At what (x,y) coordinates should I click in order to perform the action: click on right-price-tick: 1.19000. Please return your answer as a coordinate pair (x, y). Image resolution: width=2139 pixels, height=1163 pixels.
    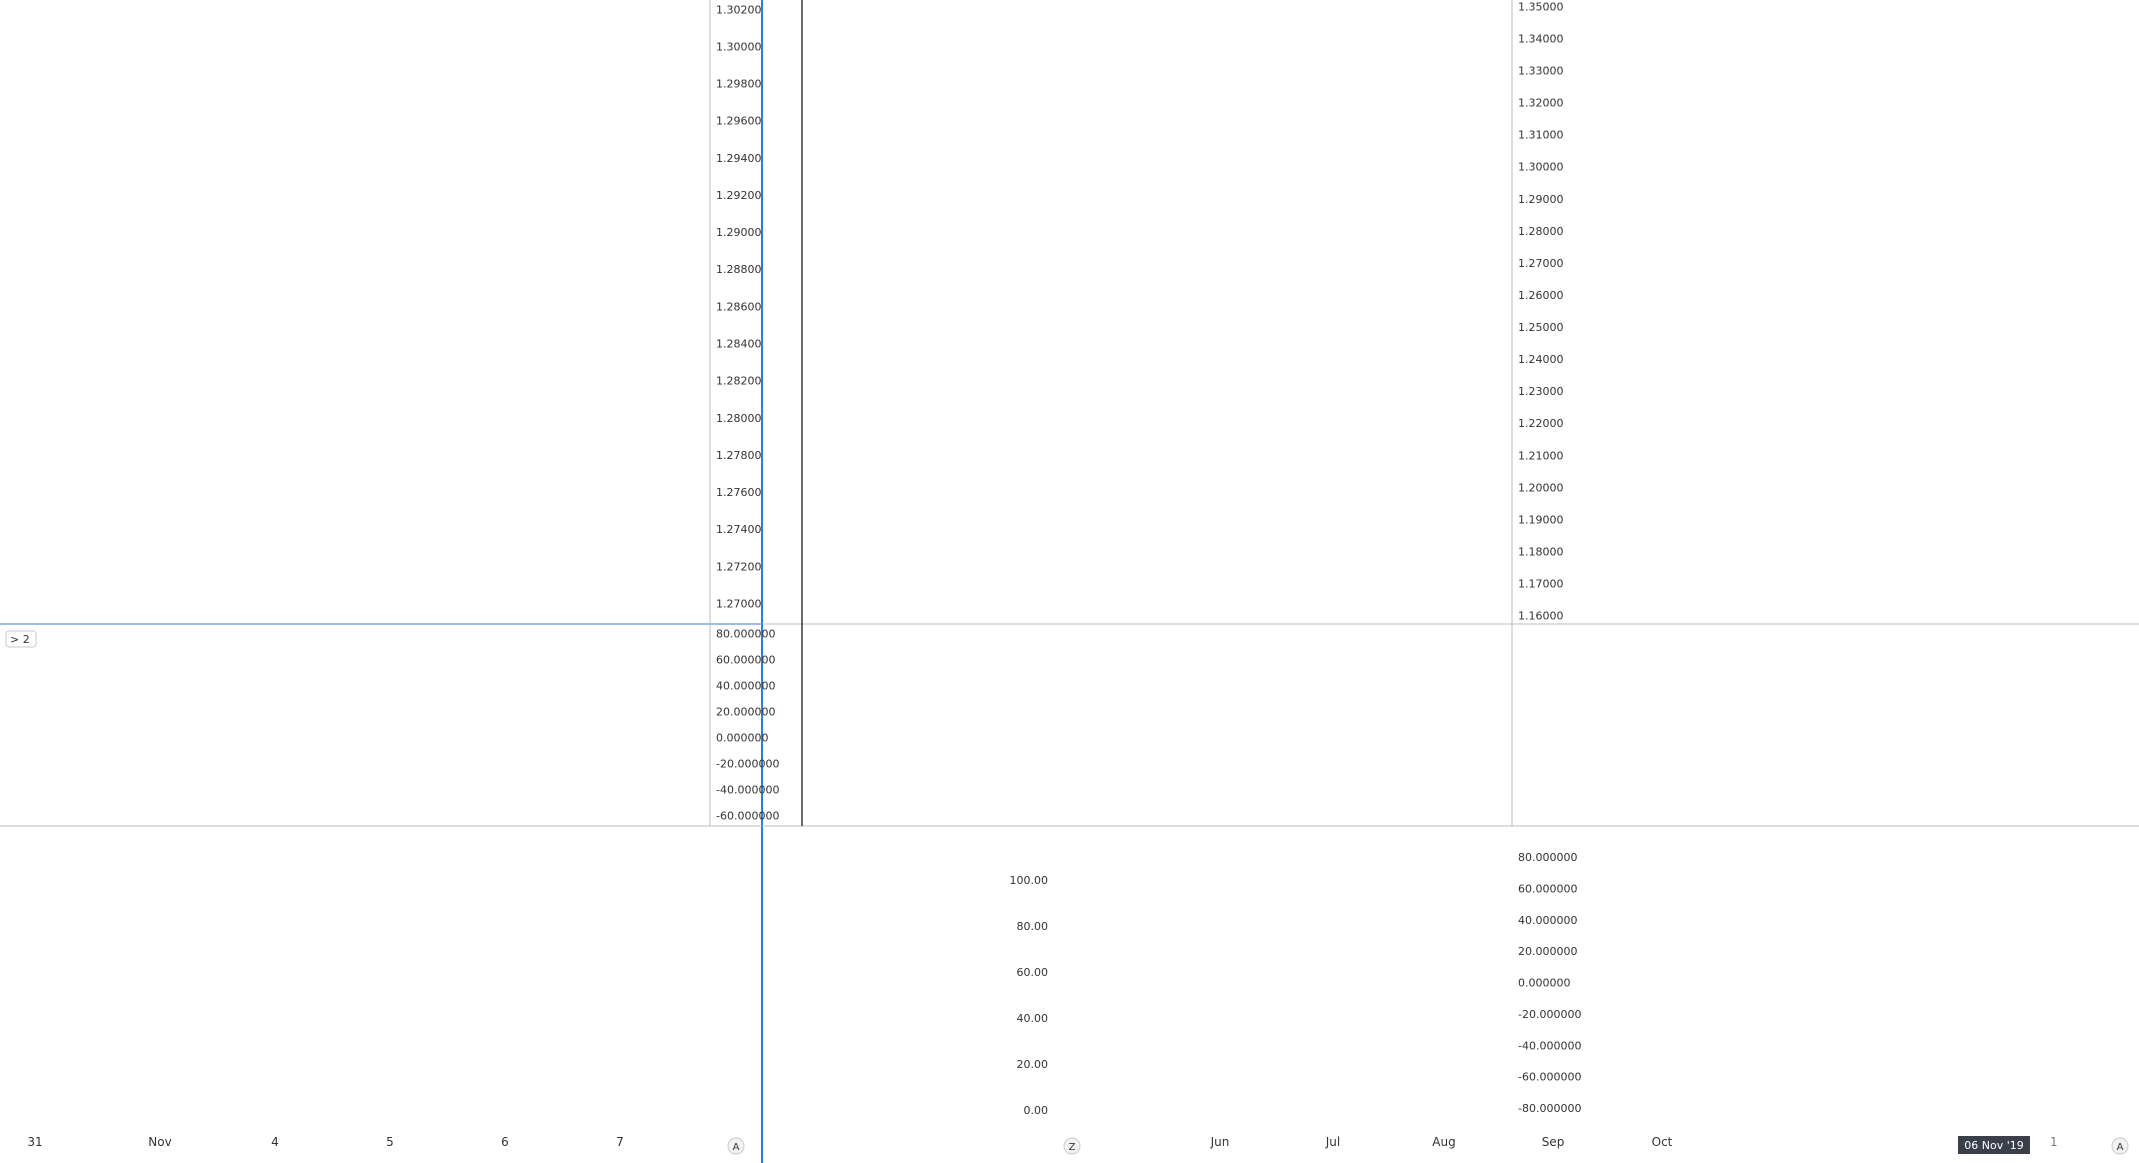
    Looking at the image, I should click on (1541, 519).